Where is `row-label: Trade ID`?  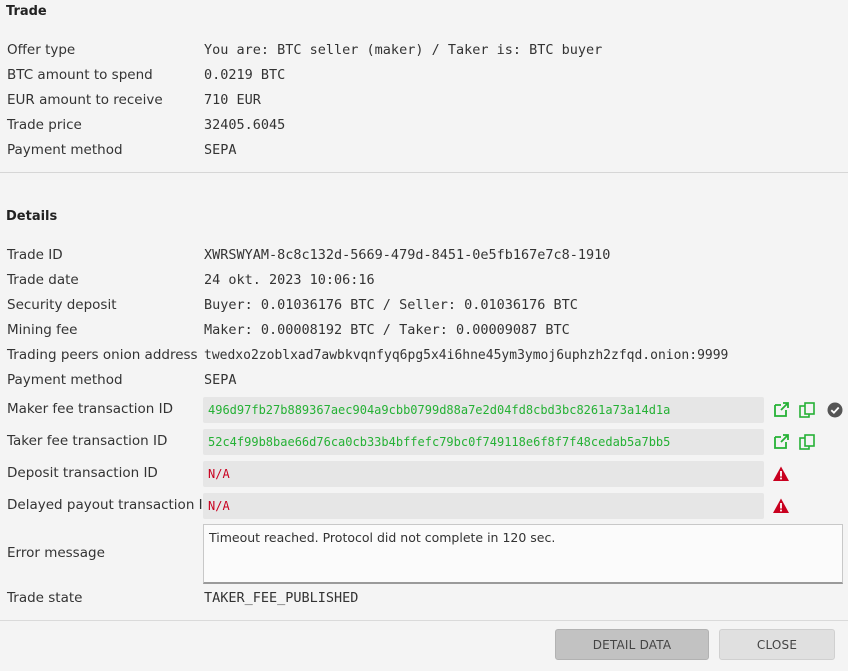 row-label: Trade ID is located at coordinates (35, 255).